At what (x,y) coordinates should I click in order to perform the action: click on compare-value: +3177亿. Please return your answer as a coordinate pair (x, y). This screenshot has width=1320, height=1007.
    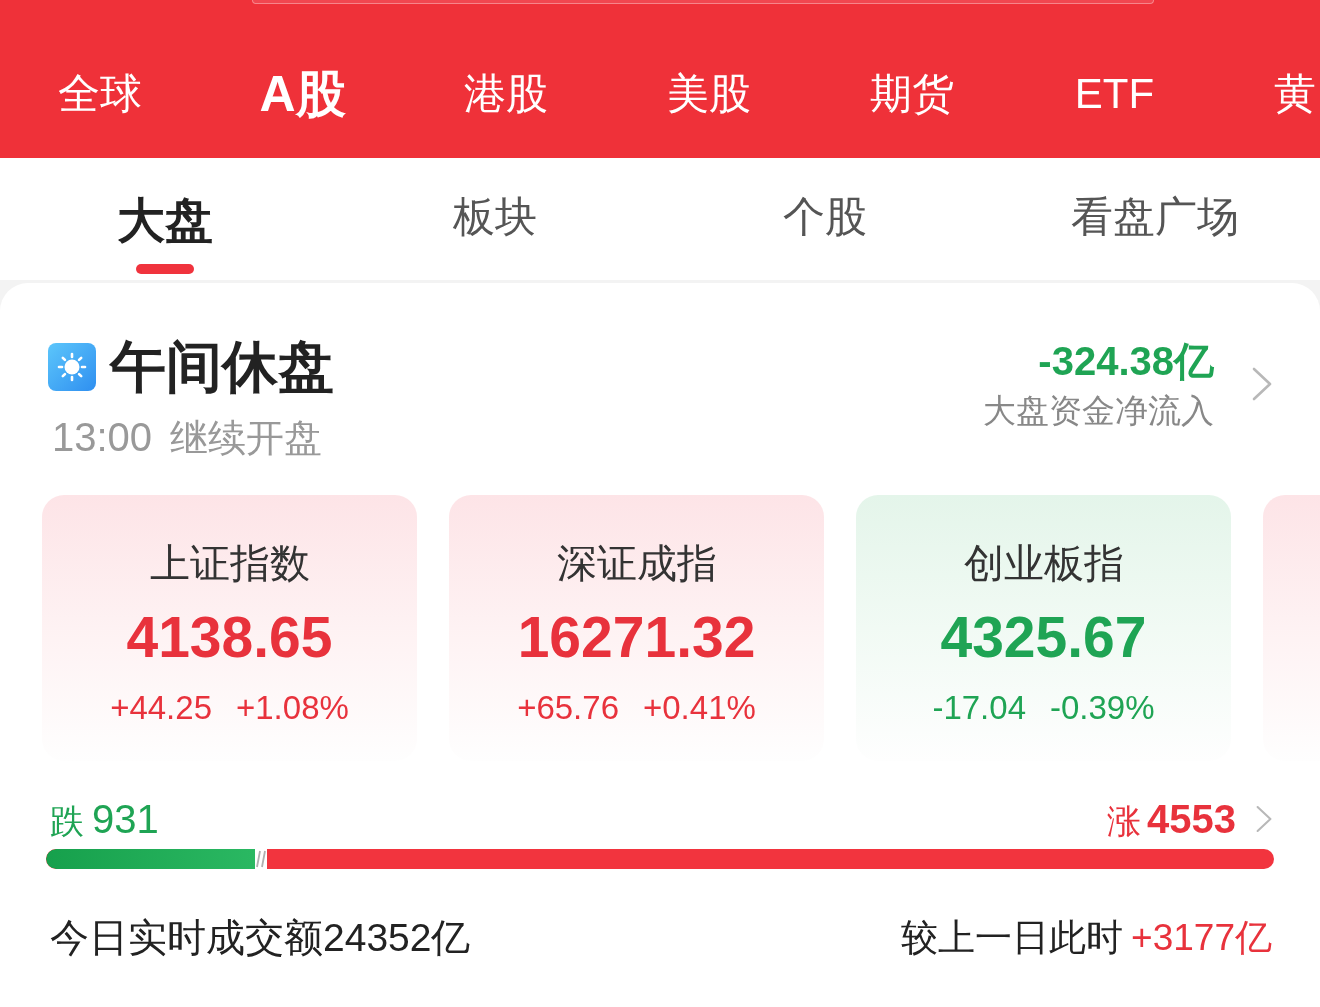
    Looking at the image, I should click on (1201, 938).